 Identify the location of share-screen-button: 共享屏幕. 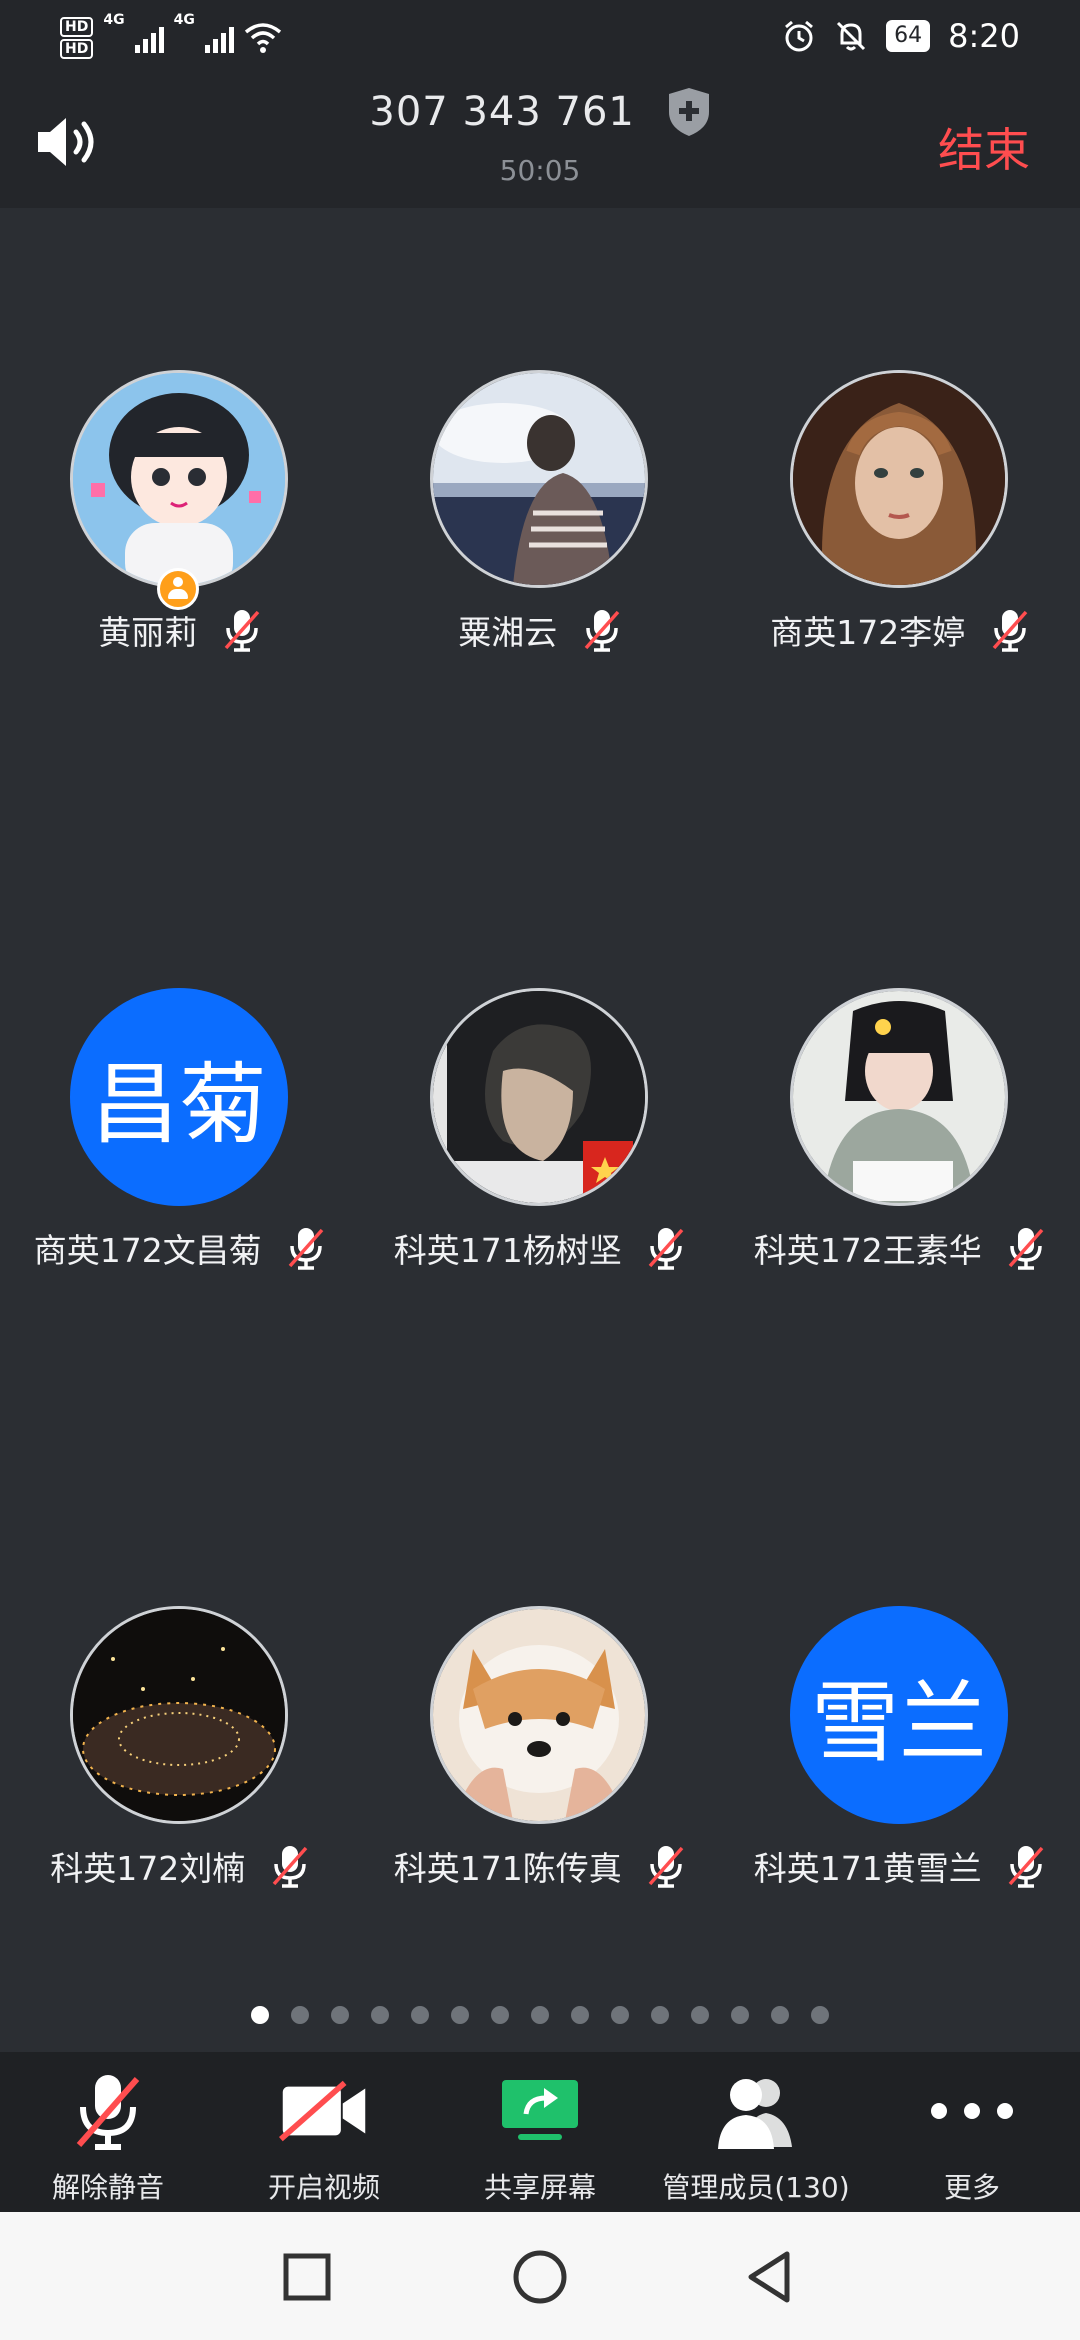
(540, 2132).